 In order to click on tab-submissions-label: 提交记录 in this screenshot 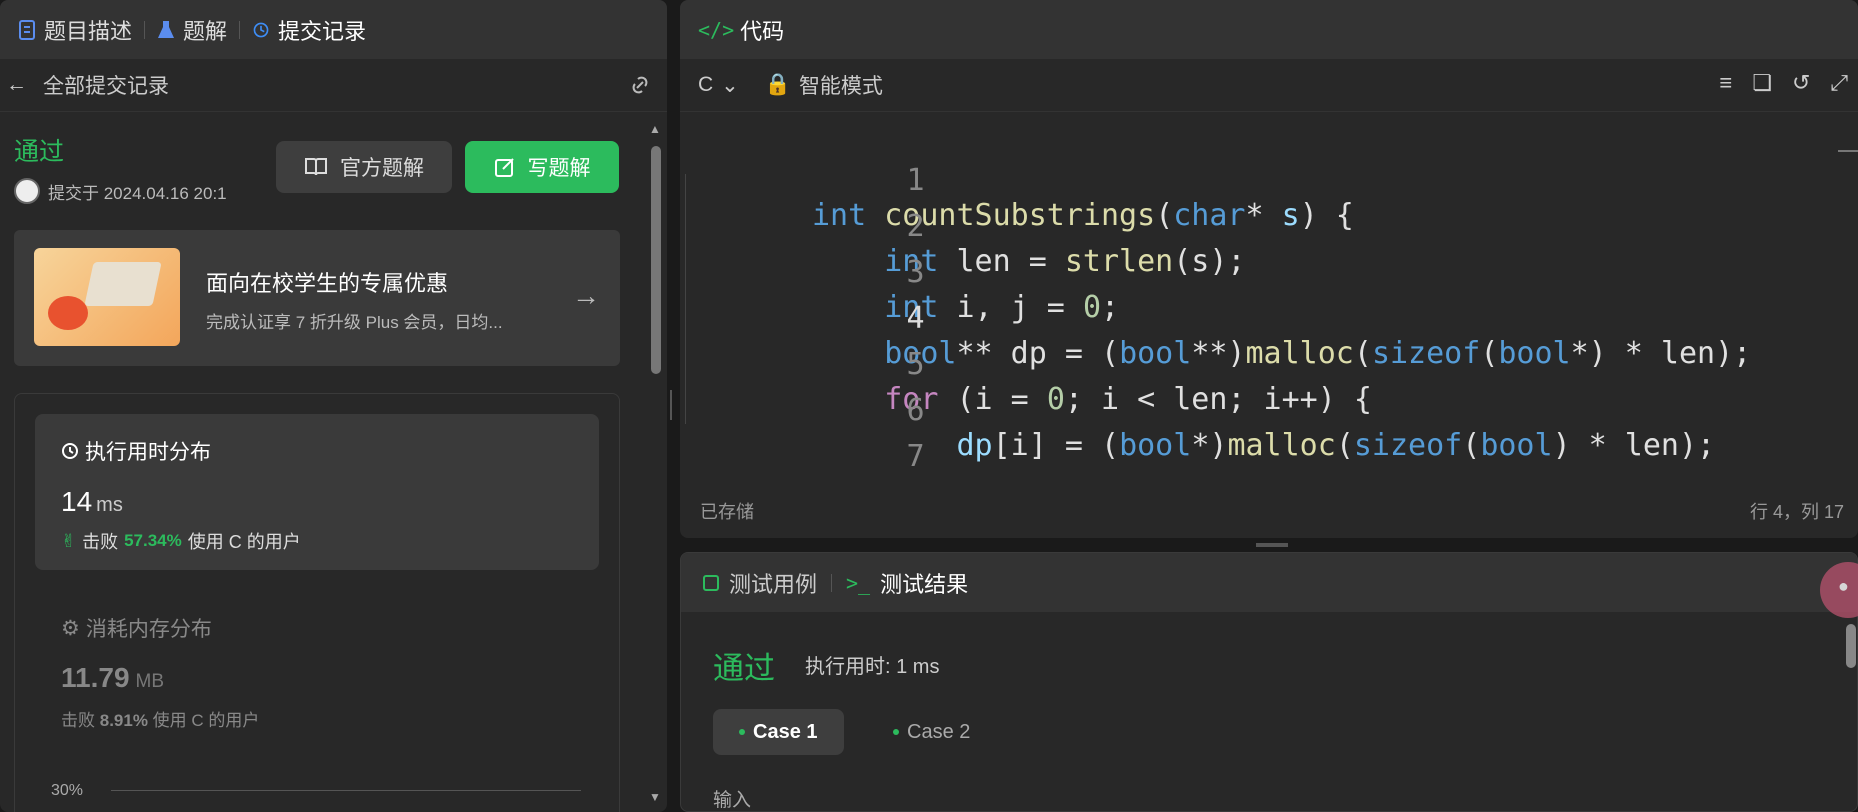, I will do `click(322, 31)`.